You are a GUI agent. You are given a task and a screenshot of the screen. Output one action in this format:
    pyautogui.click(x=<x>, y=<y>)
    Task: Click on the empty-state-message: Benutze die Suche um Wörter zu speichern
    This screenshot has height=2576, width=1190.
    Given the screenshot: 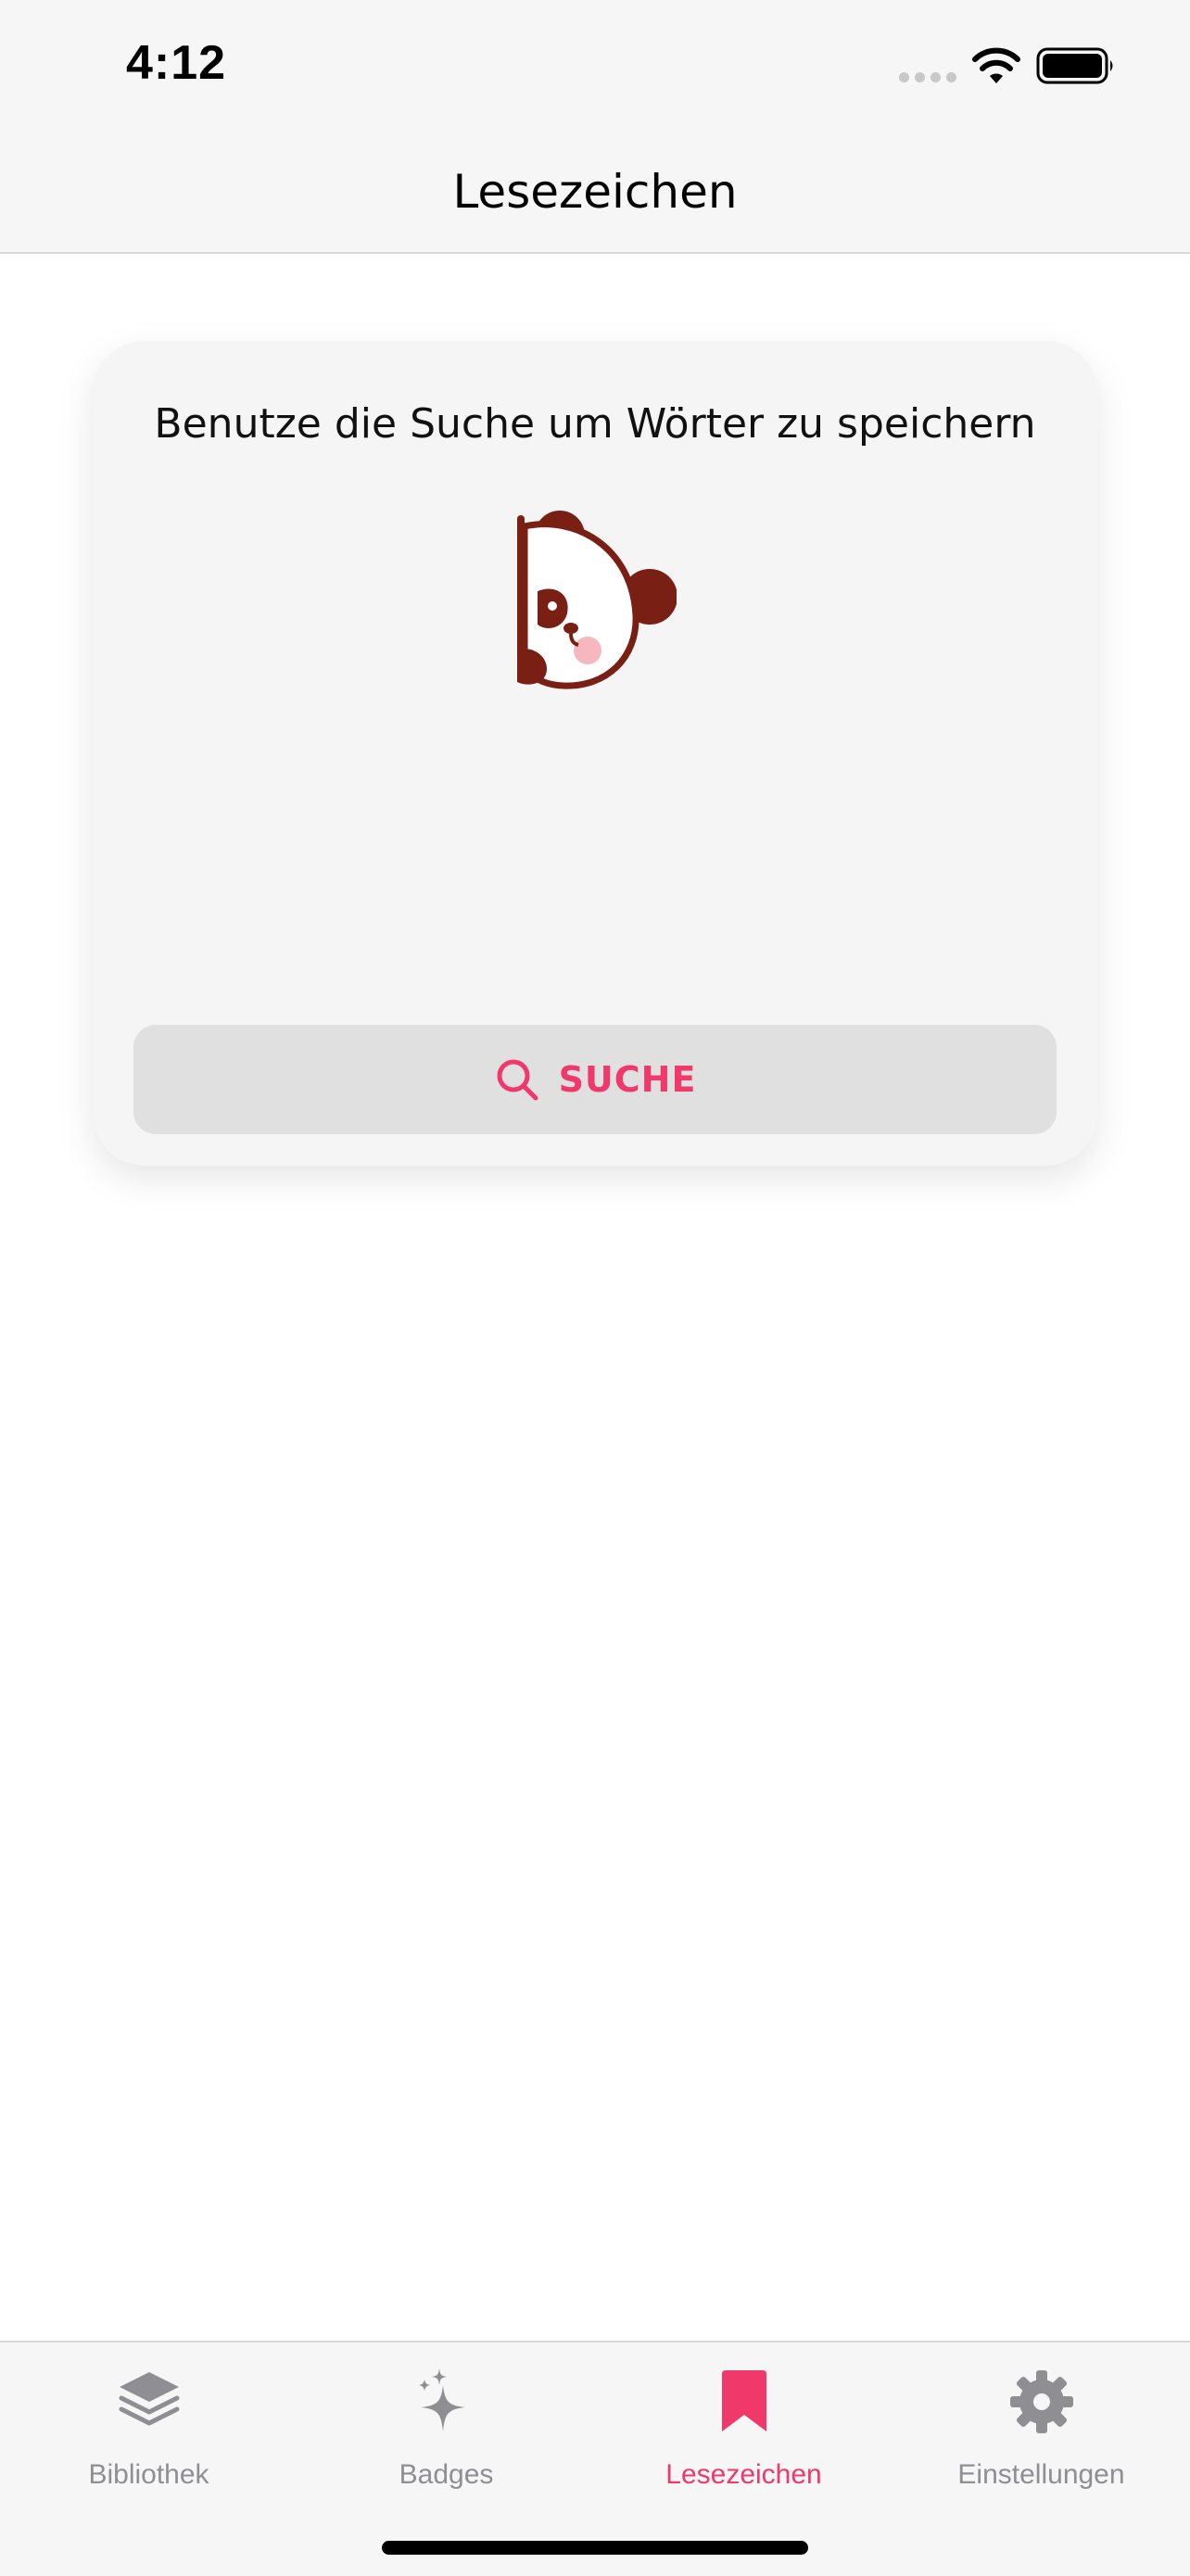 What is the action you would take?
    pyautogui.click(x=595, y=424)
    